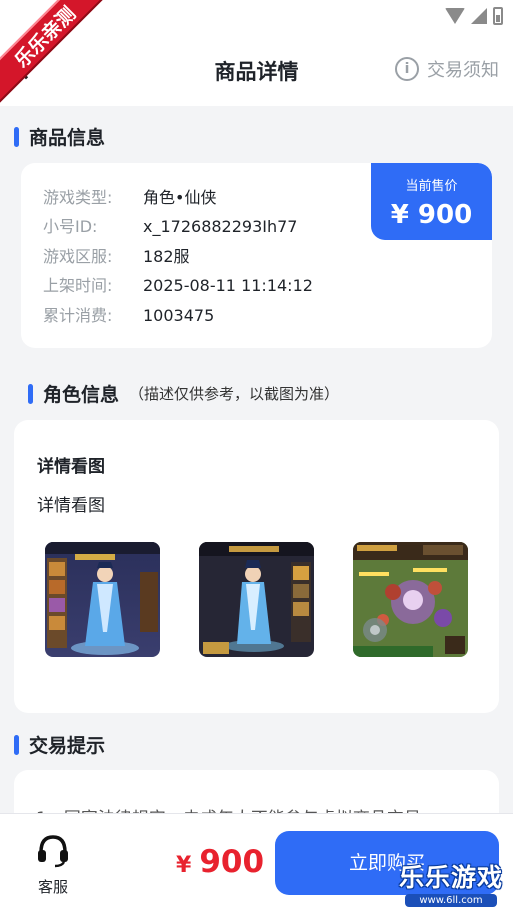 This screenshot has width=513, height=912. I want to click on battle-image, so click(410, 599).